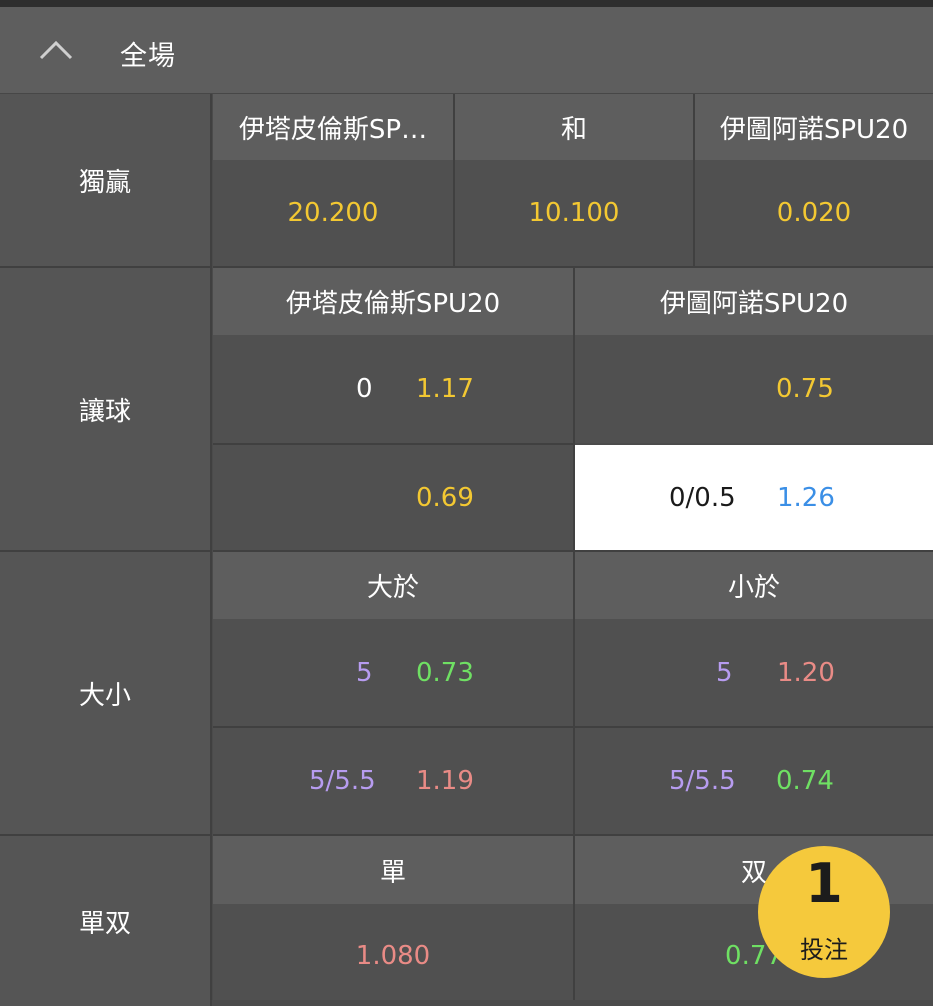  What do you see at coordinates (342, 781) in the screenshot?
I see `over-line-row2: 5/5.5` at bounding box center [342, 781].